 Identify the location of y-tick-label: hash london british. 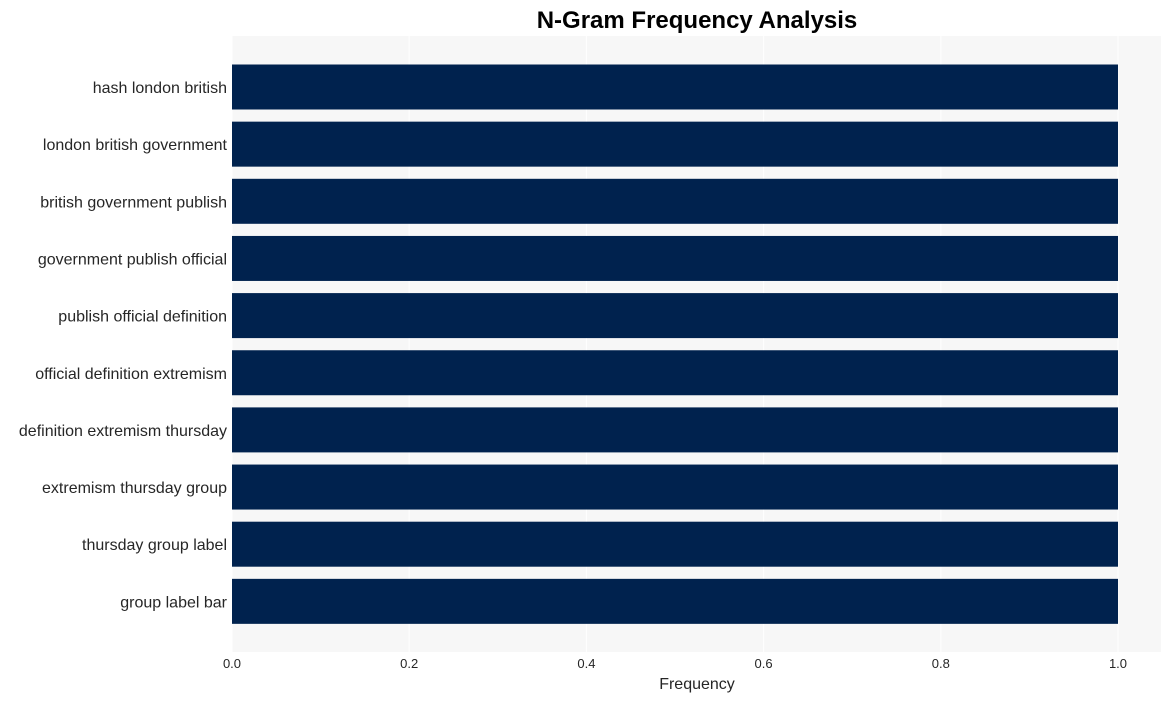
(160, 88).